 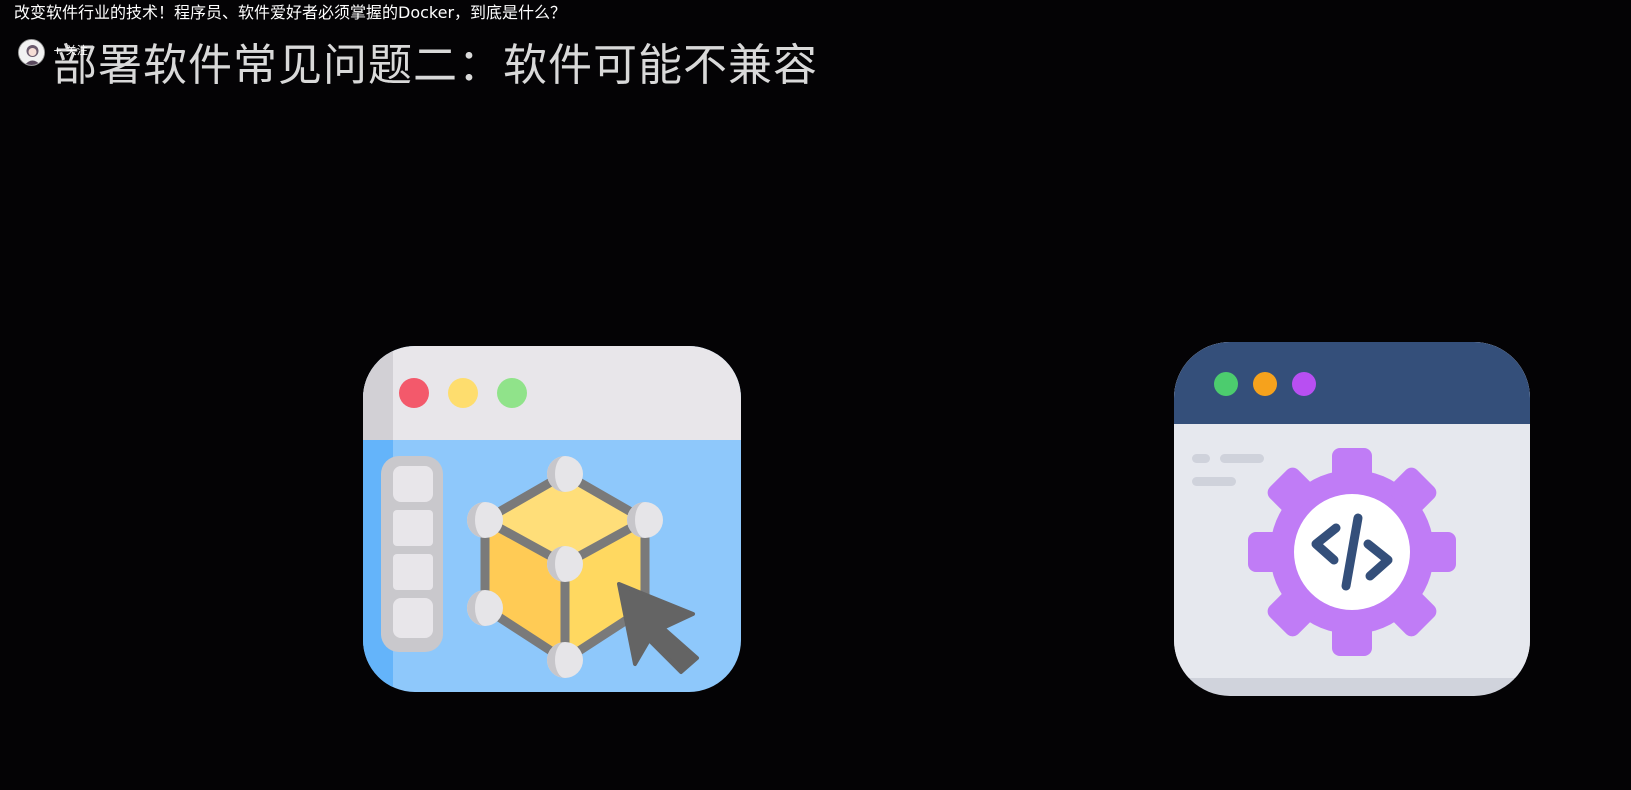 I want to click on avatar, so click(x=31, y=52).